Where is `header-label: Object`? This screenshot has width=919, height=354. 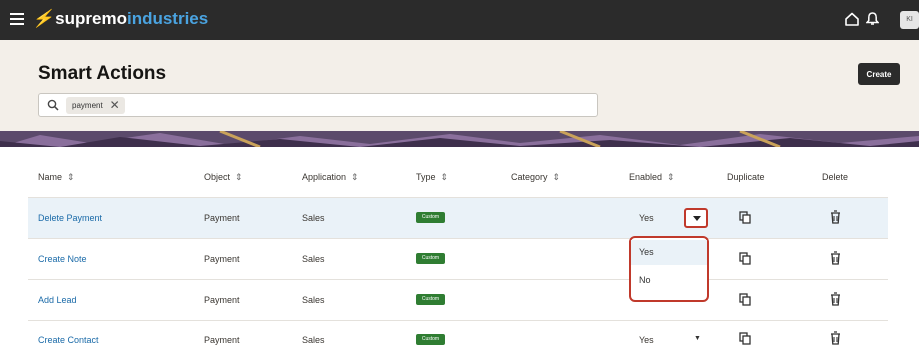
header-label: Object is located at coordinates (217, 177).